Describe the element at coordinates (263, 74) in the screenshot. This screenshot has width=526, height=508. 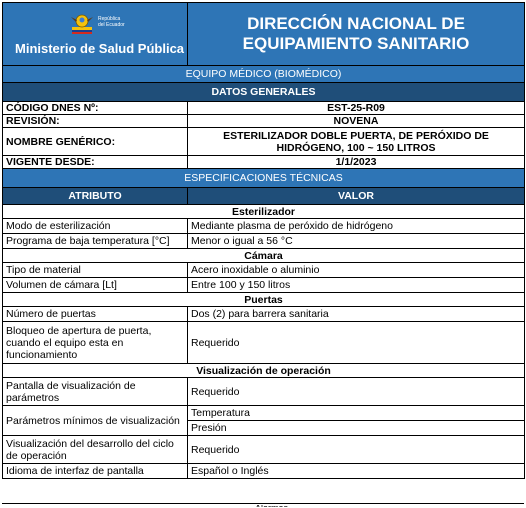
I see `category-band: EQUIPO MÉDICO (BIOMÉDICO)` at that location.